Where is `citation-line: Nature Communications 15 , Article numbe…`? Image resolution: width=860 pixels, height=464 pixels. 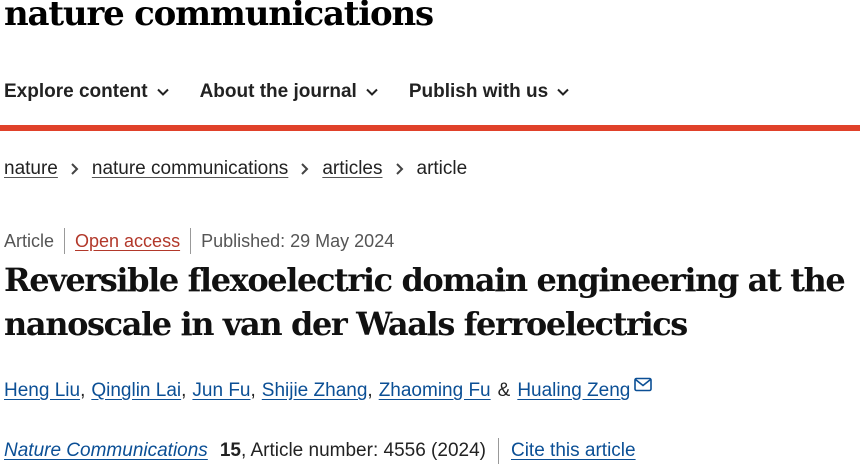
citation-line: Nature Communications 15 , Article numbe… is located at coordinates (320, 451).